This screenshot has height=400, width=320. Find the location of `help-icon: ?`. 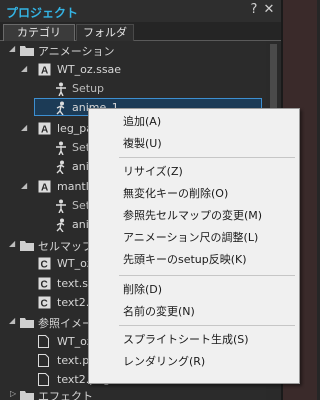

help-icon: ? is located at coordinates (254, 10).